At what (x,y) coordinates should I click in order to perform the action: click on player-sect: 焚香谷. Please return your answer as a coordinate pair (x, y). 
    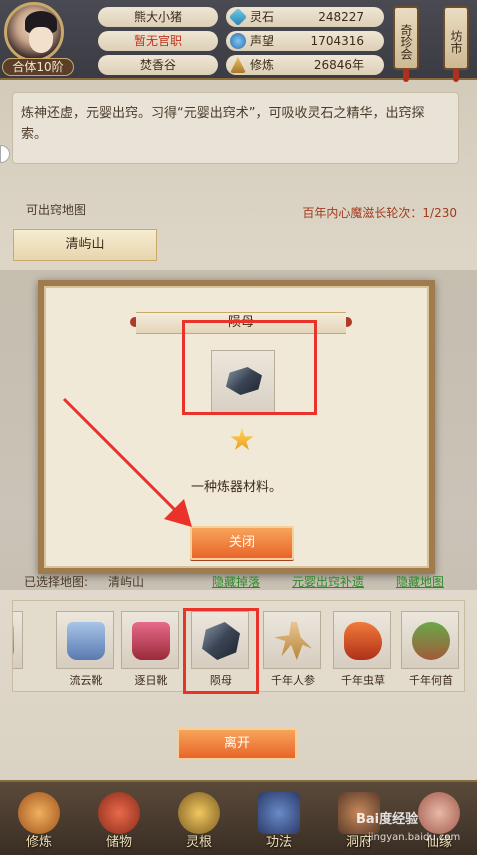
    Looking at the image, I should click on (158, 65).